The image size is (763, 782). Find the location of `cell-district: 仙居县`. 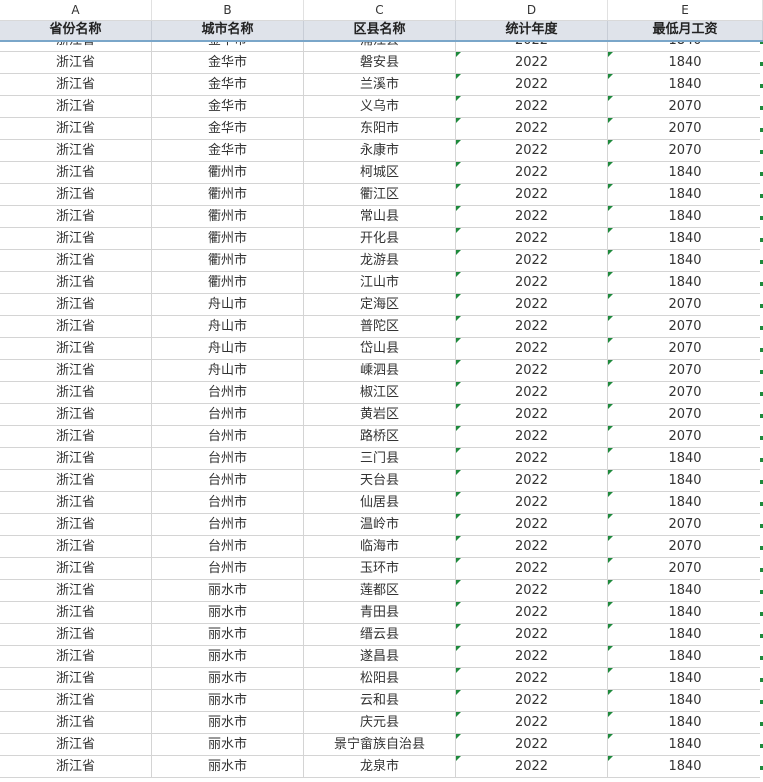

cell-district: 仙居县 is located at coordinates (380, 502).